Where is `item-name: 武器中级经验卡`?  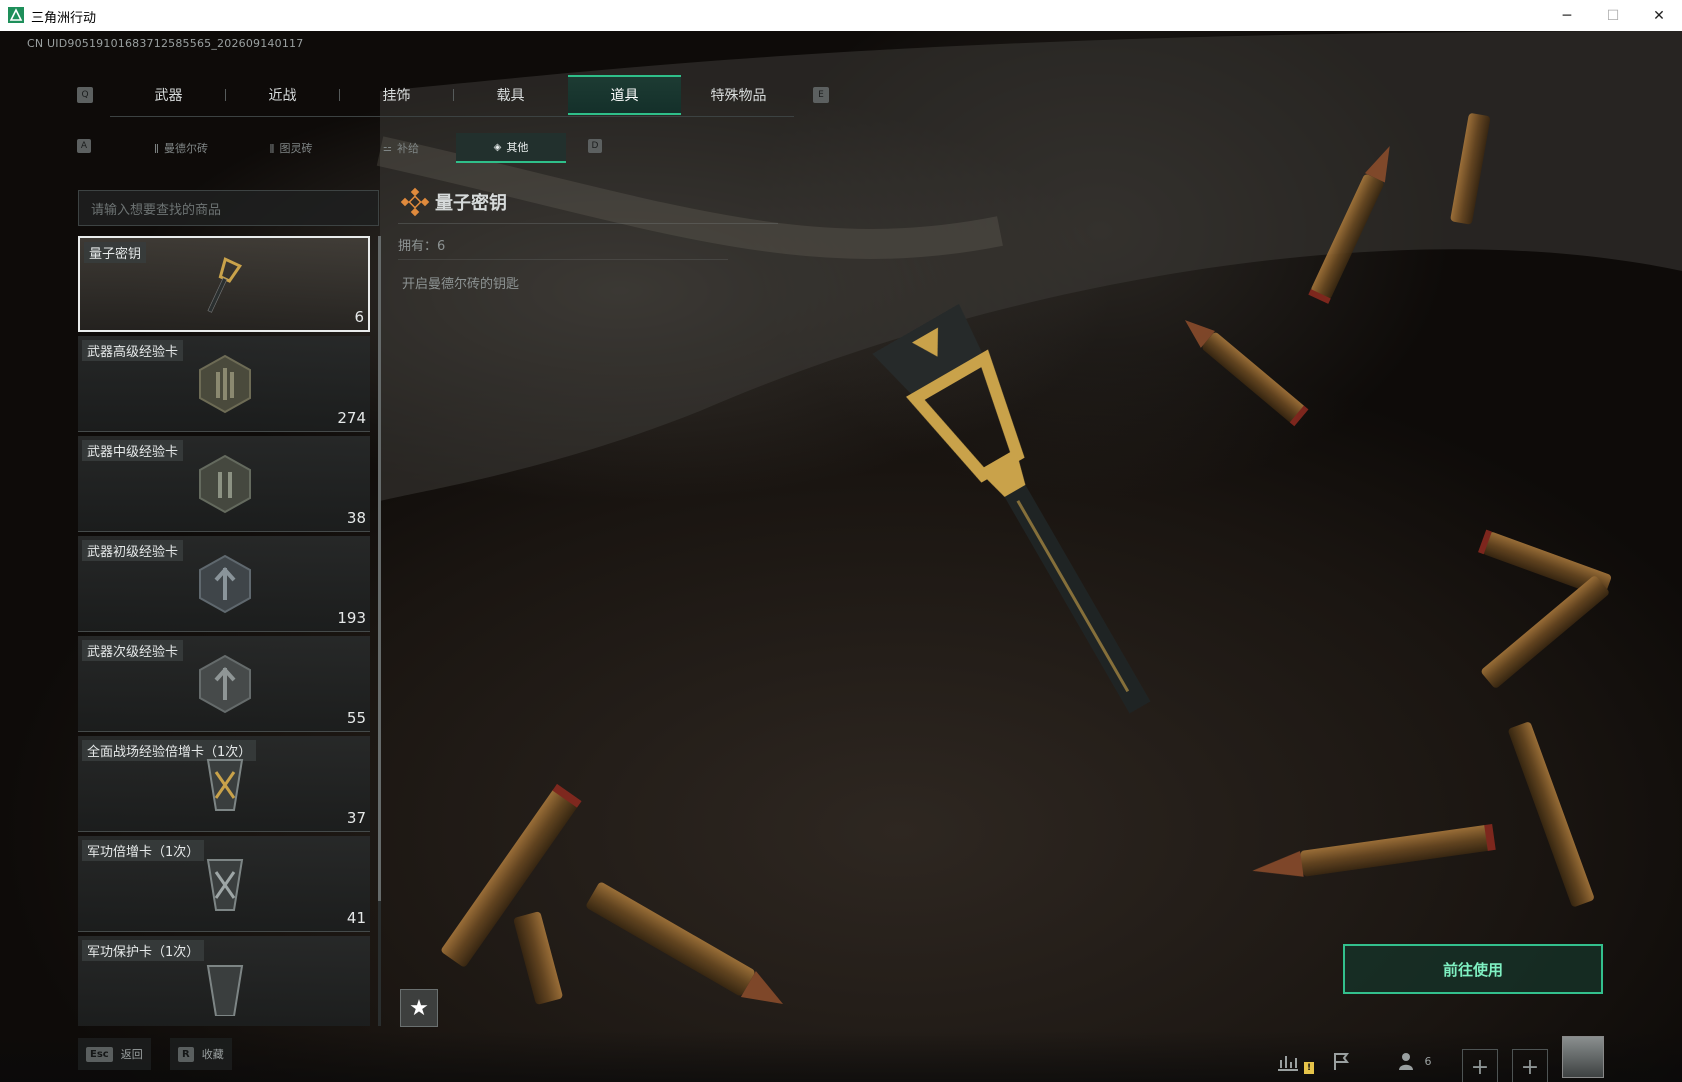 item-name: 武器中级经验卡 is located at coordinates (133, 450).